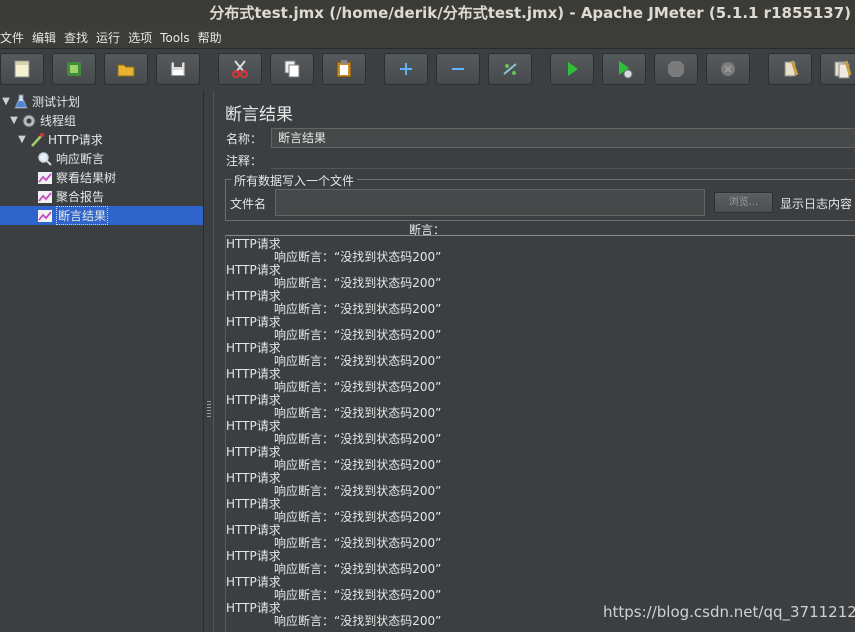 The width and height of the screenshot is (855, 632). What do you see at coordinates (294, 180) in the screenshot?
I see `fieldset-legend: 所有数据写入一个文件` at bounding box center [294, 180].